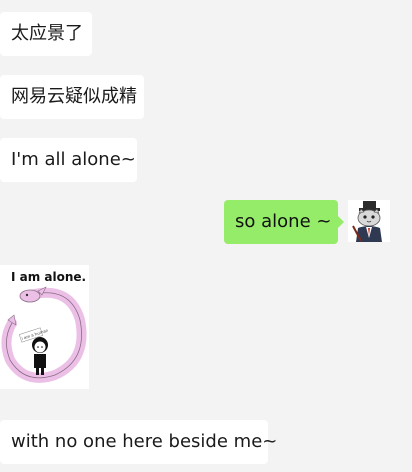  I want to click on message-bubble-incoming: with no one here beside me~, so click(138, 442).